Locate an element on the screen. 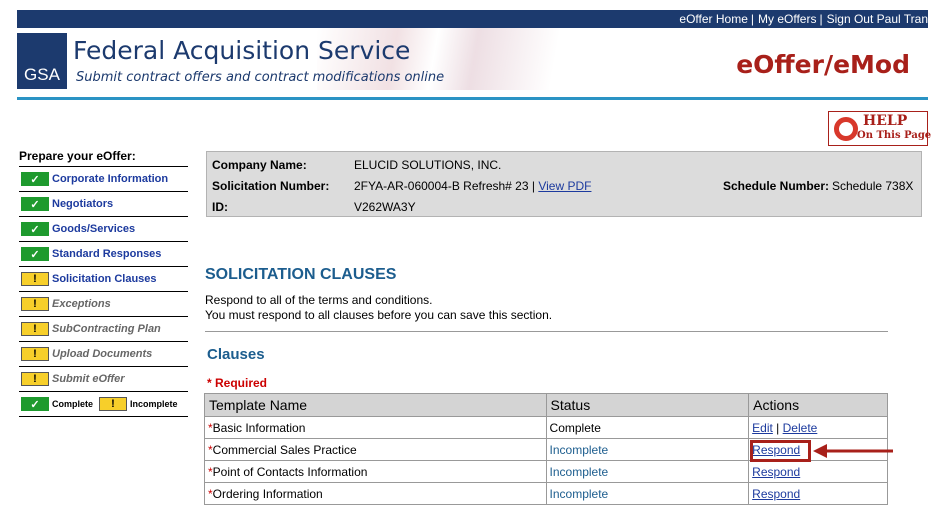  sidebar-item-label: Submit eOffer is located at coordinates (88, 379).